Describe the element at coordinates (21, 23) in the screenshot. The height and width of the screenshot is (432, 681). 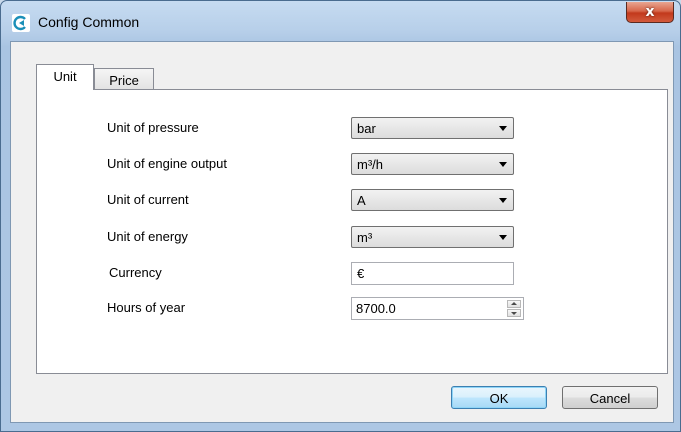
I see `app-logo-icon` at that location.